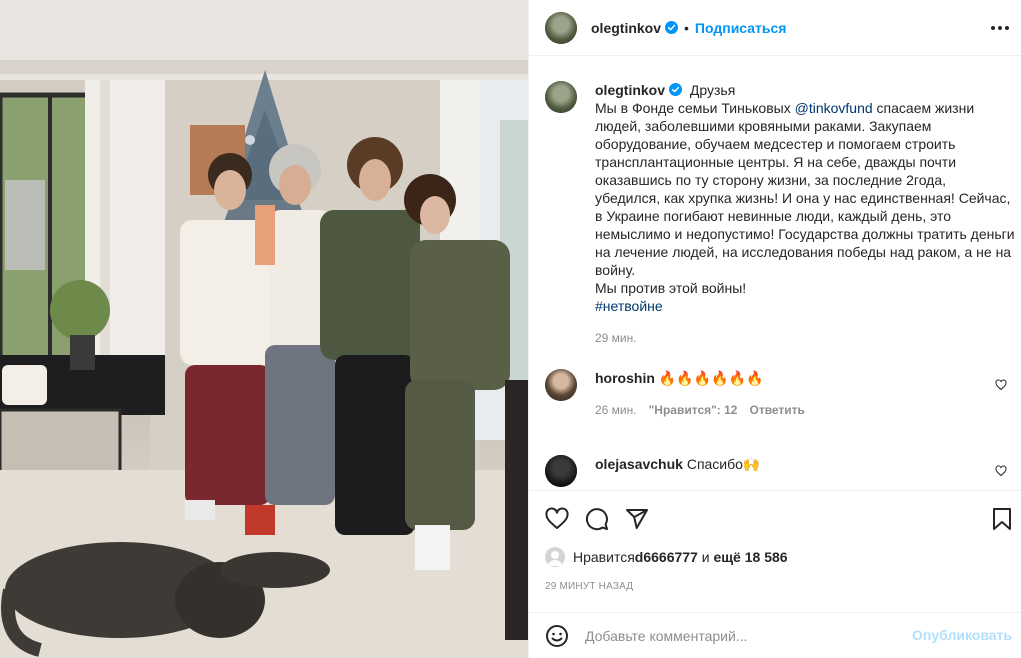  Describe the element at coordinates (604, 557) in the screenshot. I see `likes-prefix: Нравится` at that location.